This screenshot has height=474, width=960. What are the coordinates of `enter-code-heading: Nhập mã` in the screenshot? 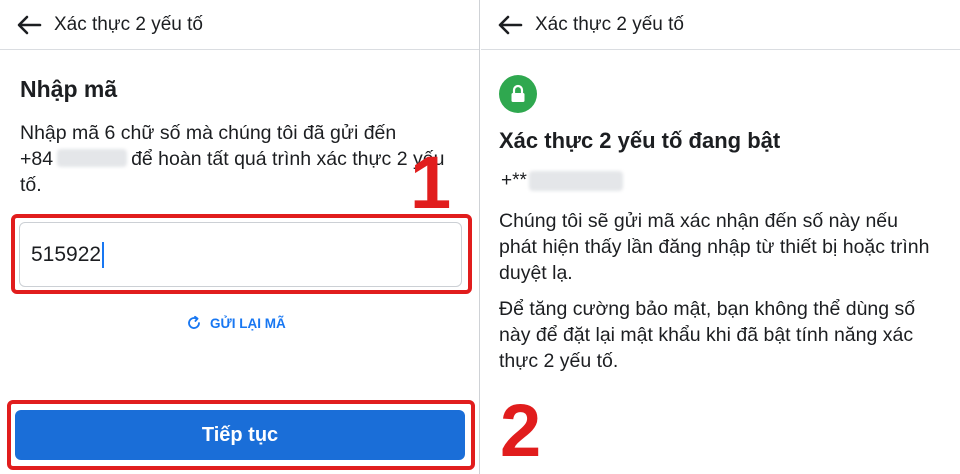 It's located at (69, 89).